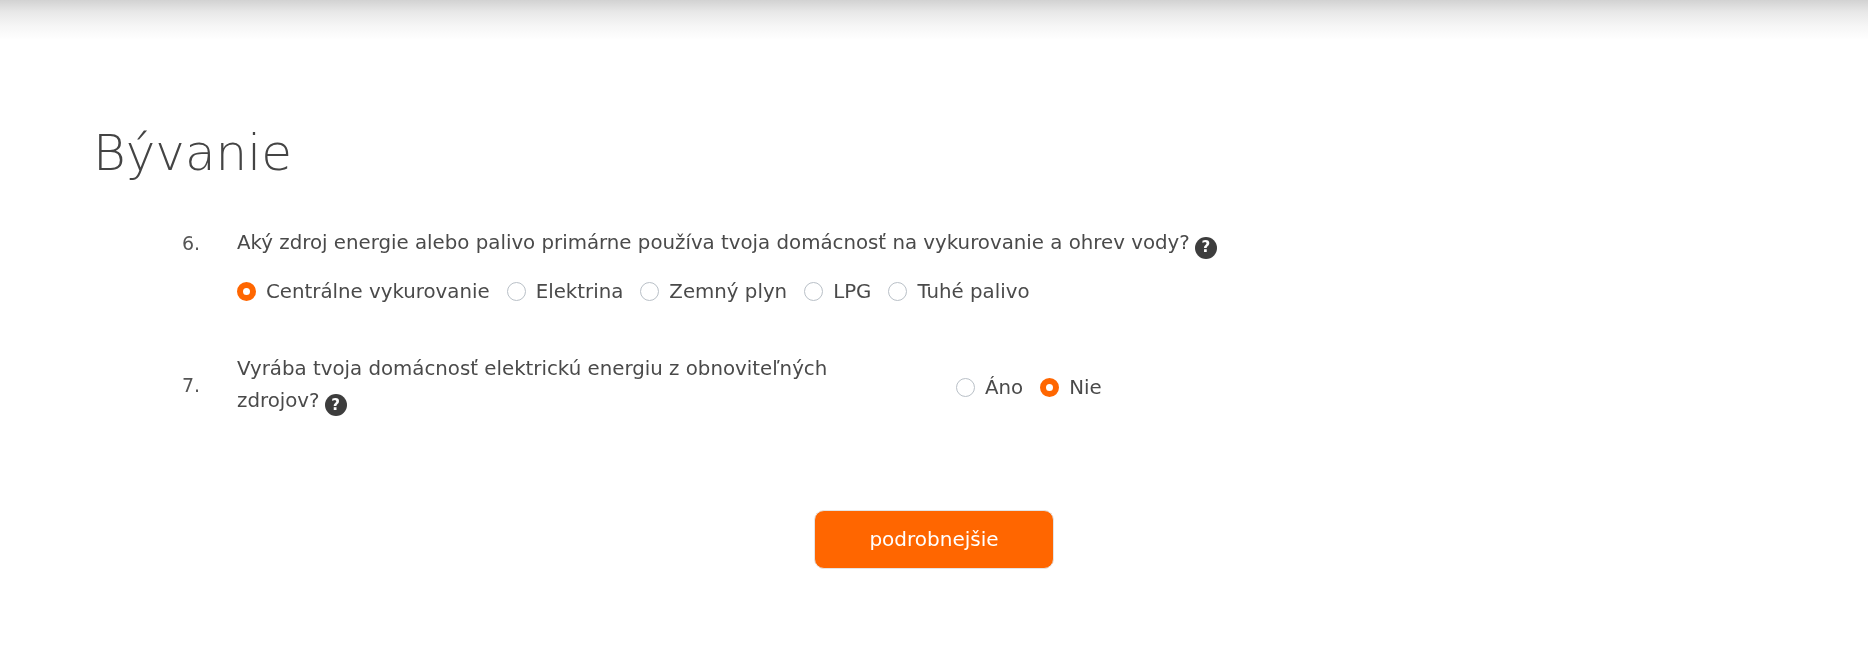 This screenshot has height=667, width=1868. What do you see at coordinates (192, 243) in the screenshot?
I see `question-number: 6.` at bounding box center [192, 243].